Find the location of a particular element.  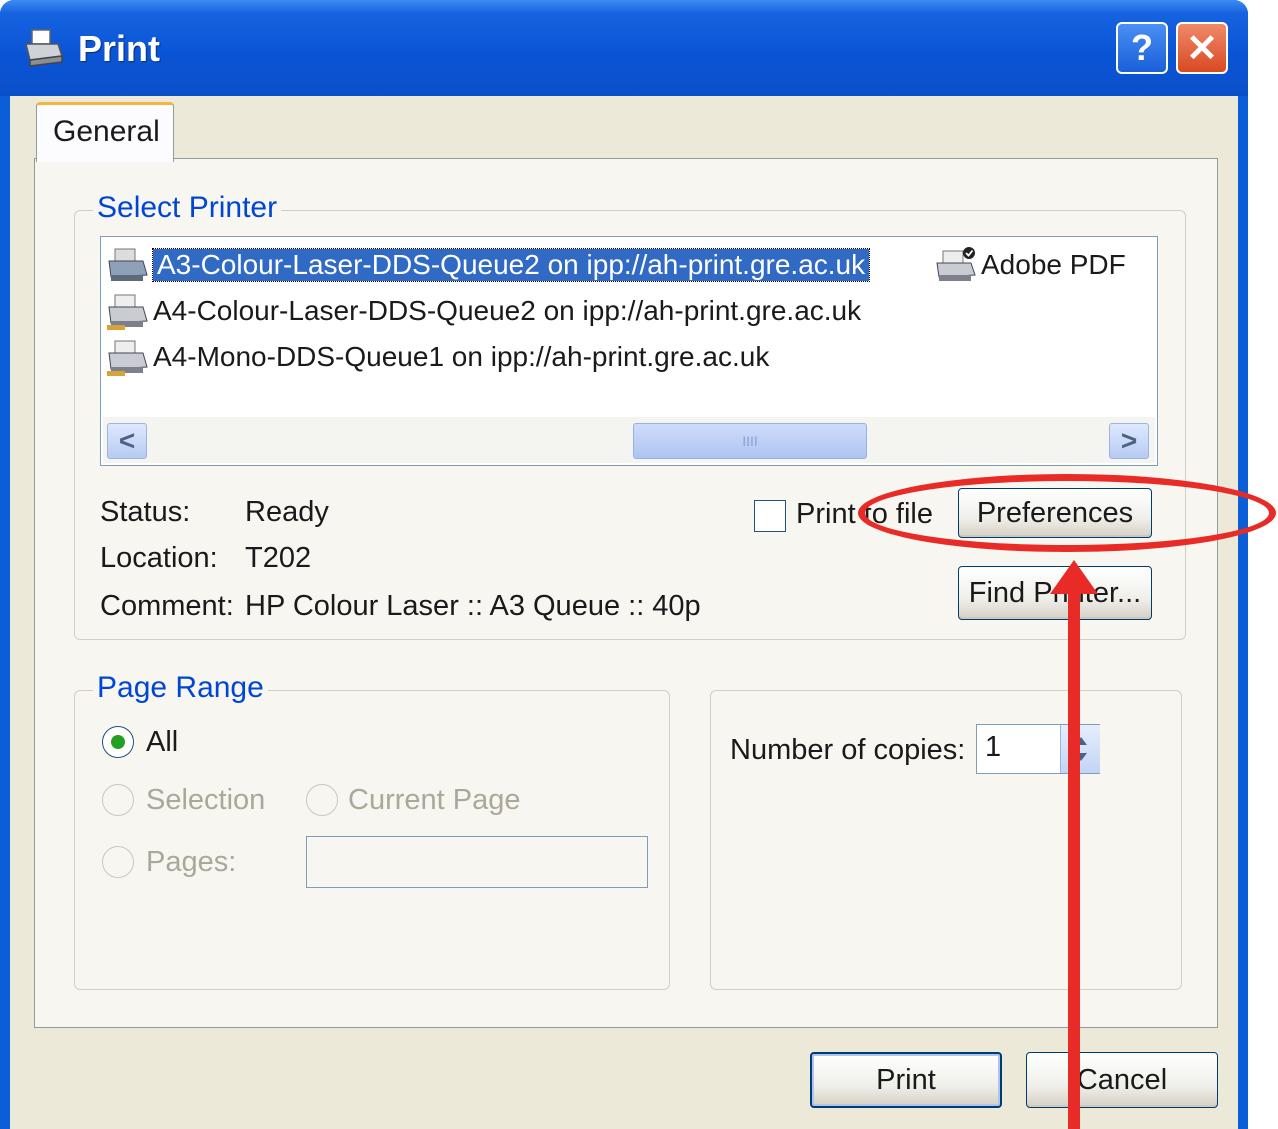

help-button: ? is located at coordinates (1142, 48).